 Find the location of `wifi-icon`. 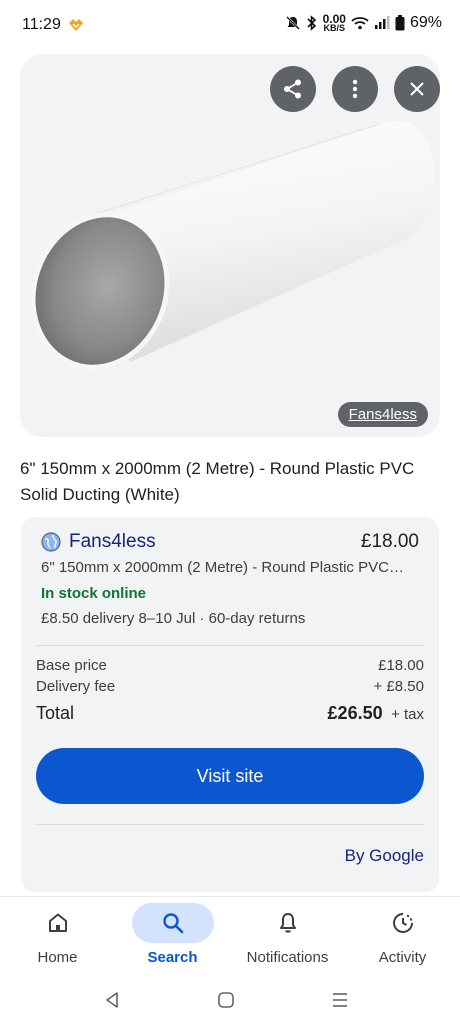

wifi-icon is located at coordinates (360, 23).